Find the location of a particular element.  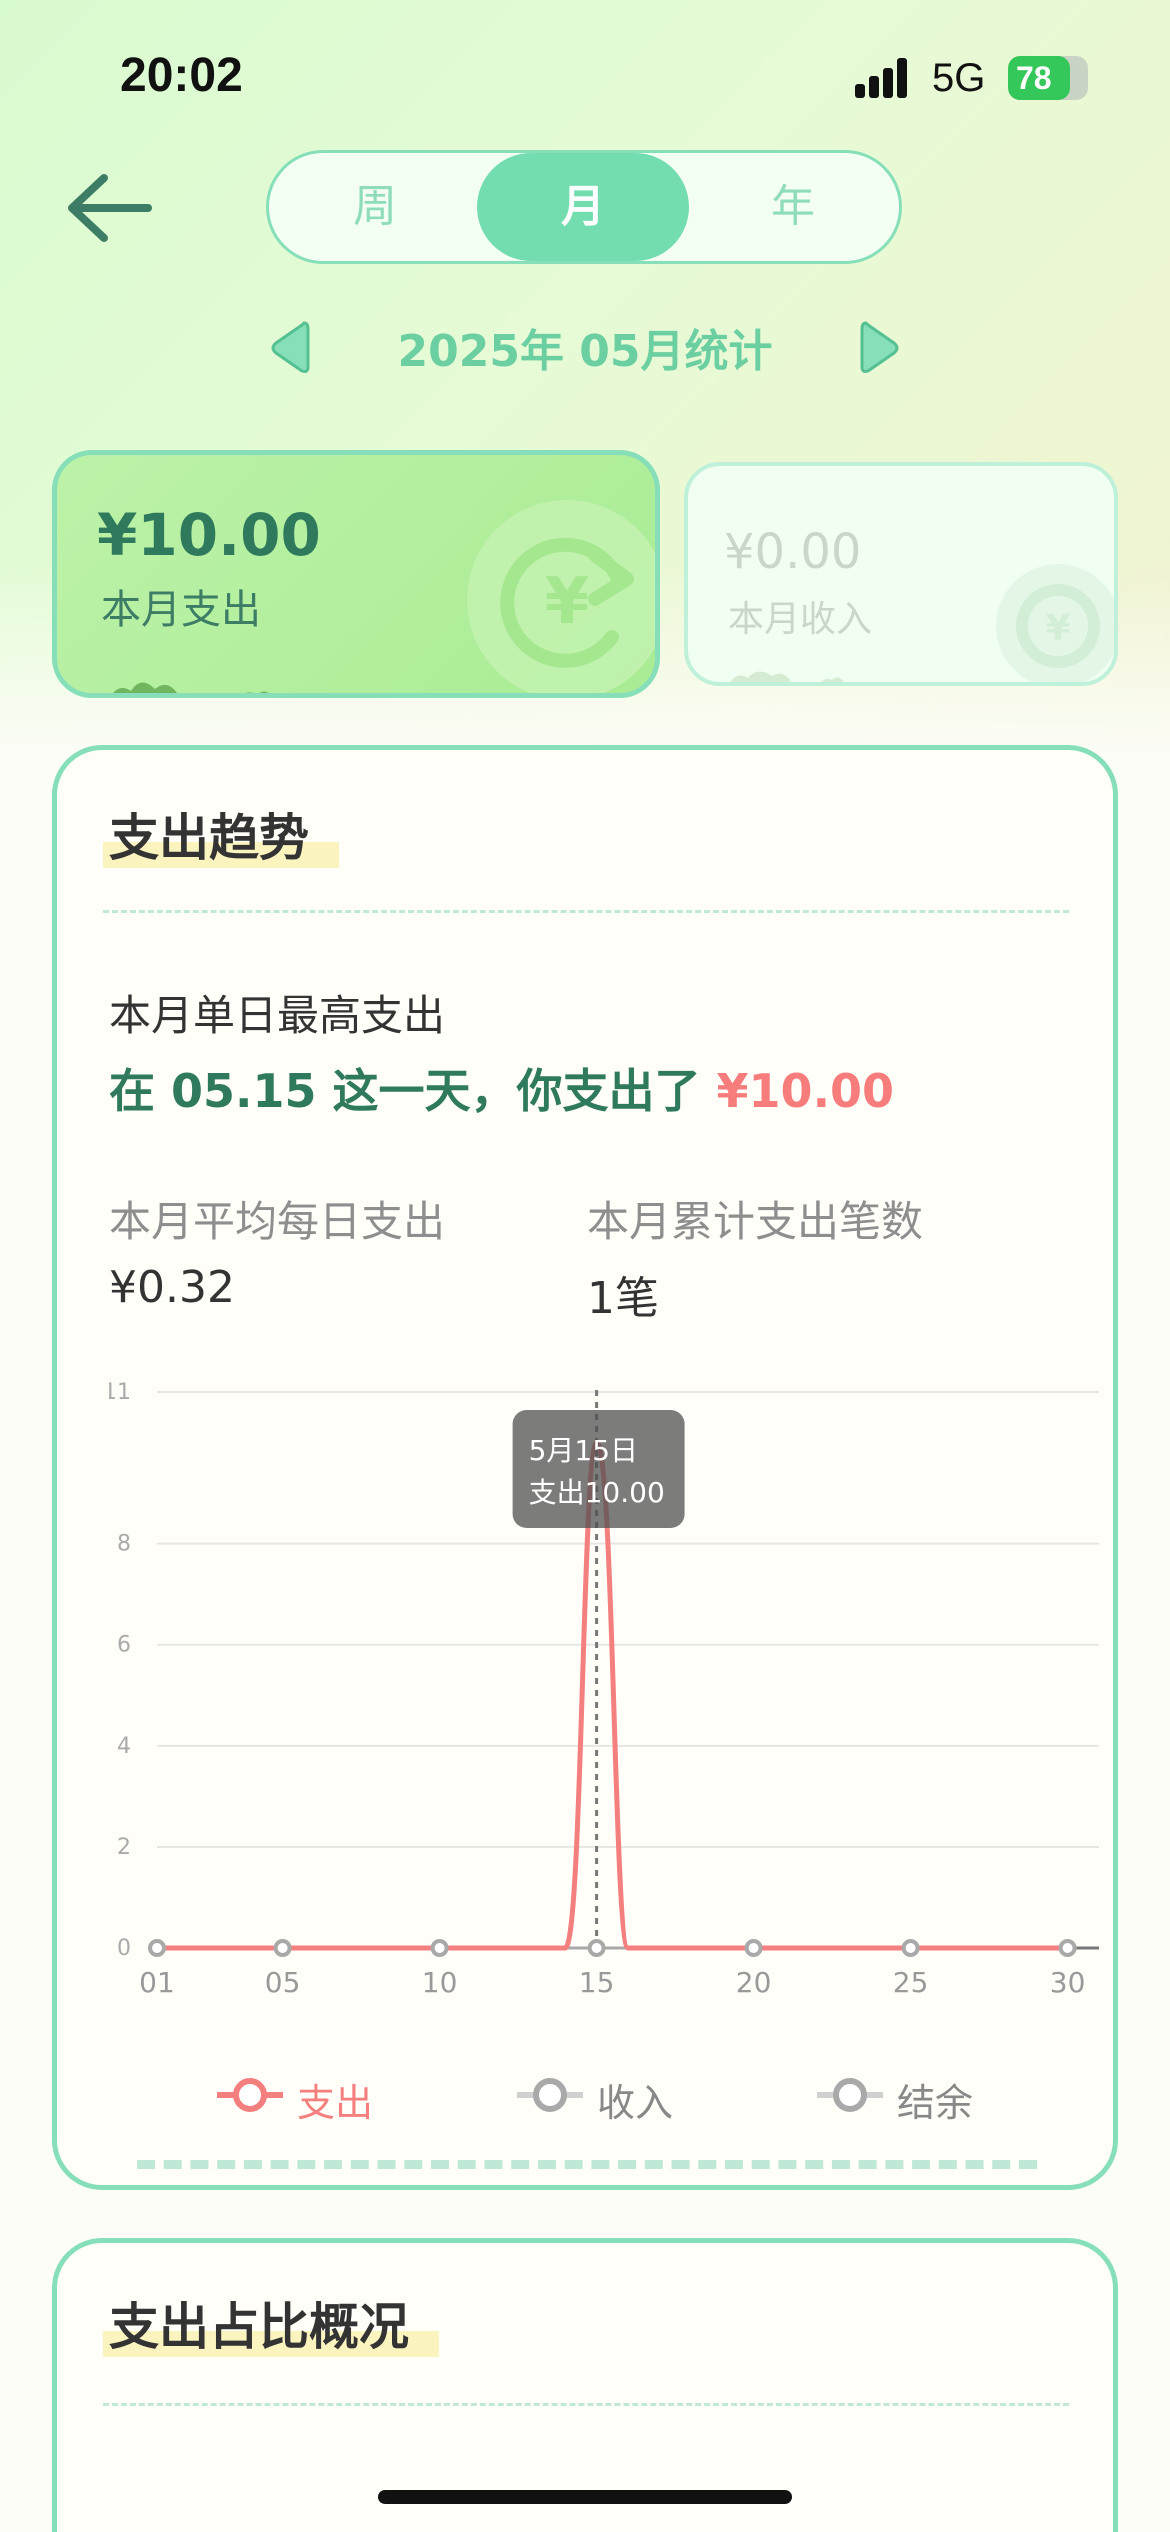

legend-expense: 支出 is located at coordinates (317, 2095).